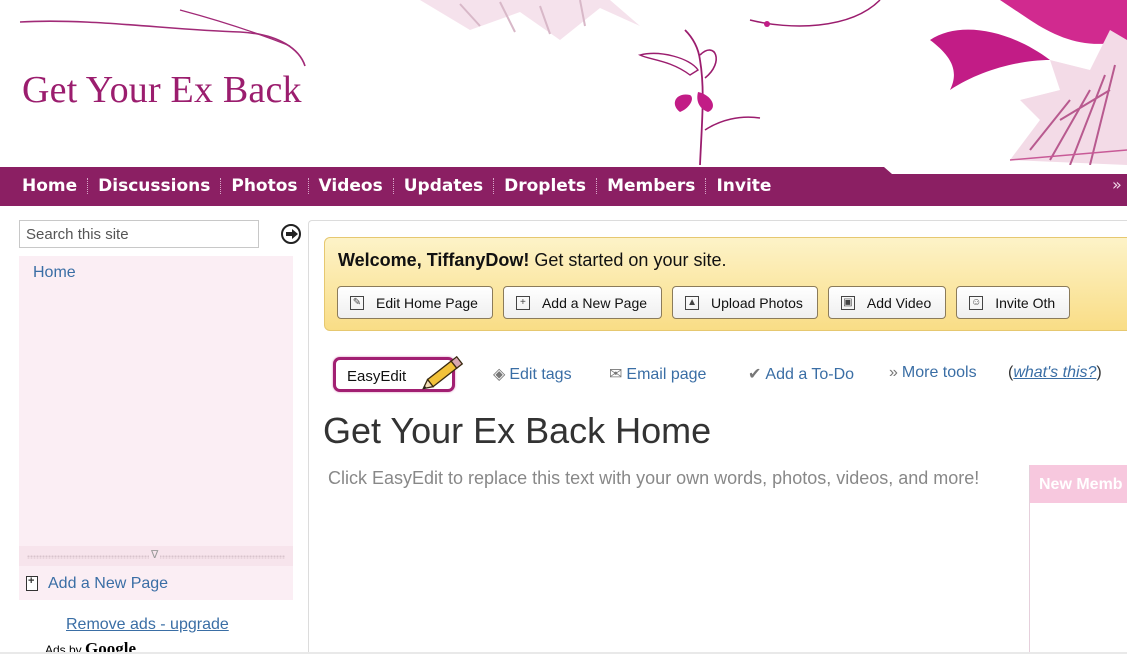 The width and height of the screenshot is (1127, 654). Describe the element at coordinates (43, 186) in the screenshot. I see `nav-item-home: Home` at that location.